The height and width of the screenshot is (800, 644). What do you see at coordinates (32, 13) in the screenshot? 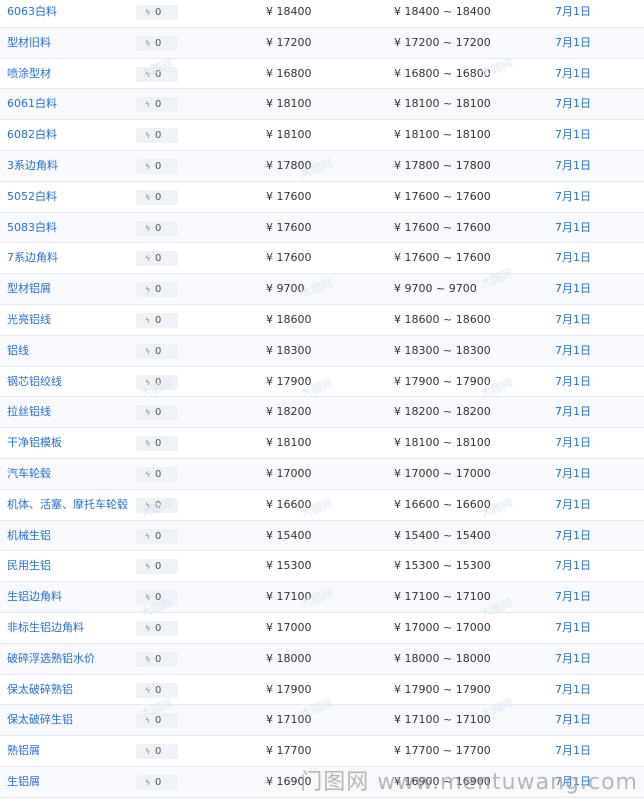
I see `product-name-link: 6063白料` at bounding box center [32, 13].